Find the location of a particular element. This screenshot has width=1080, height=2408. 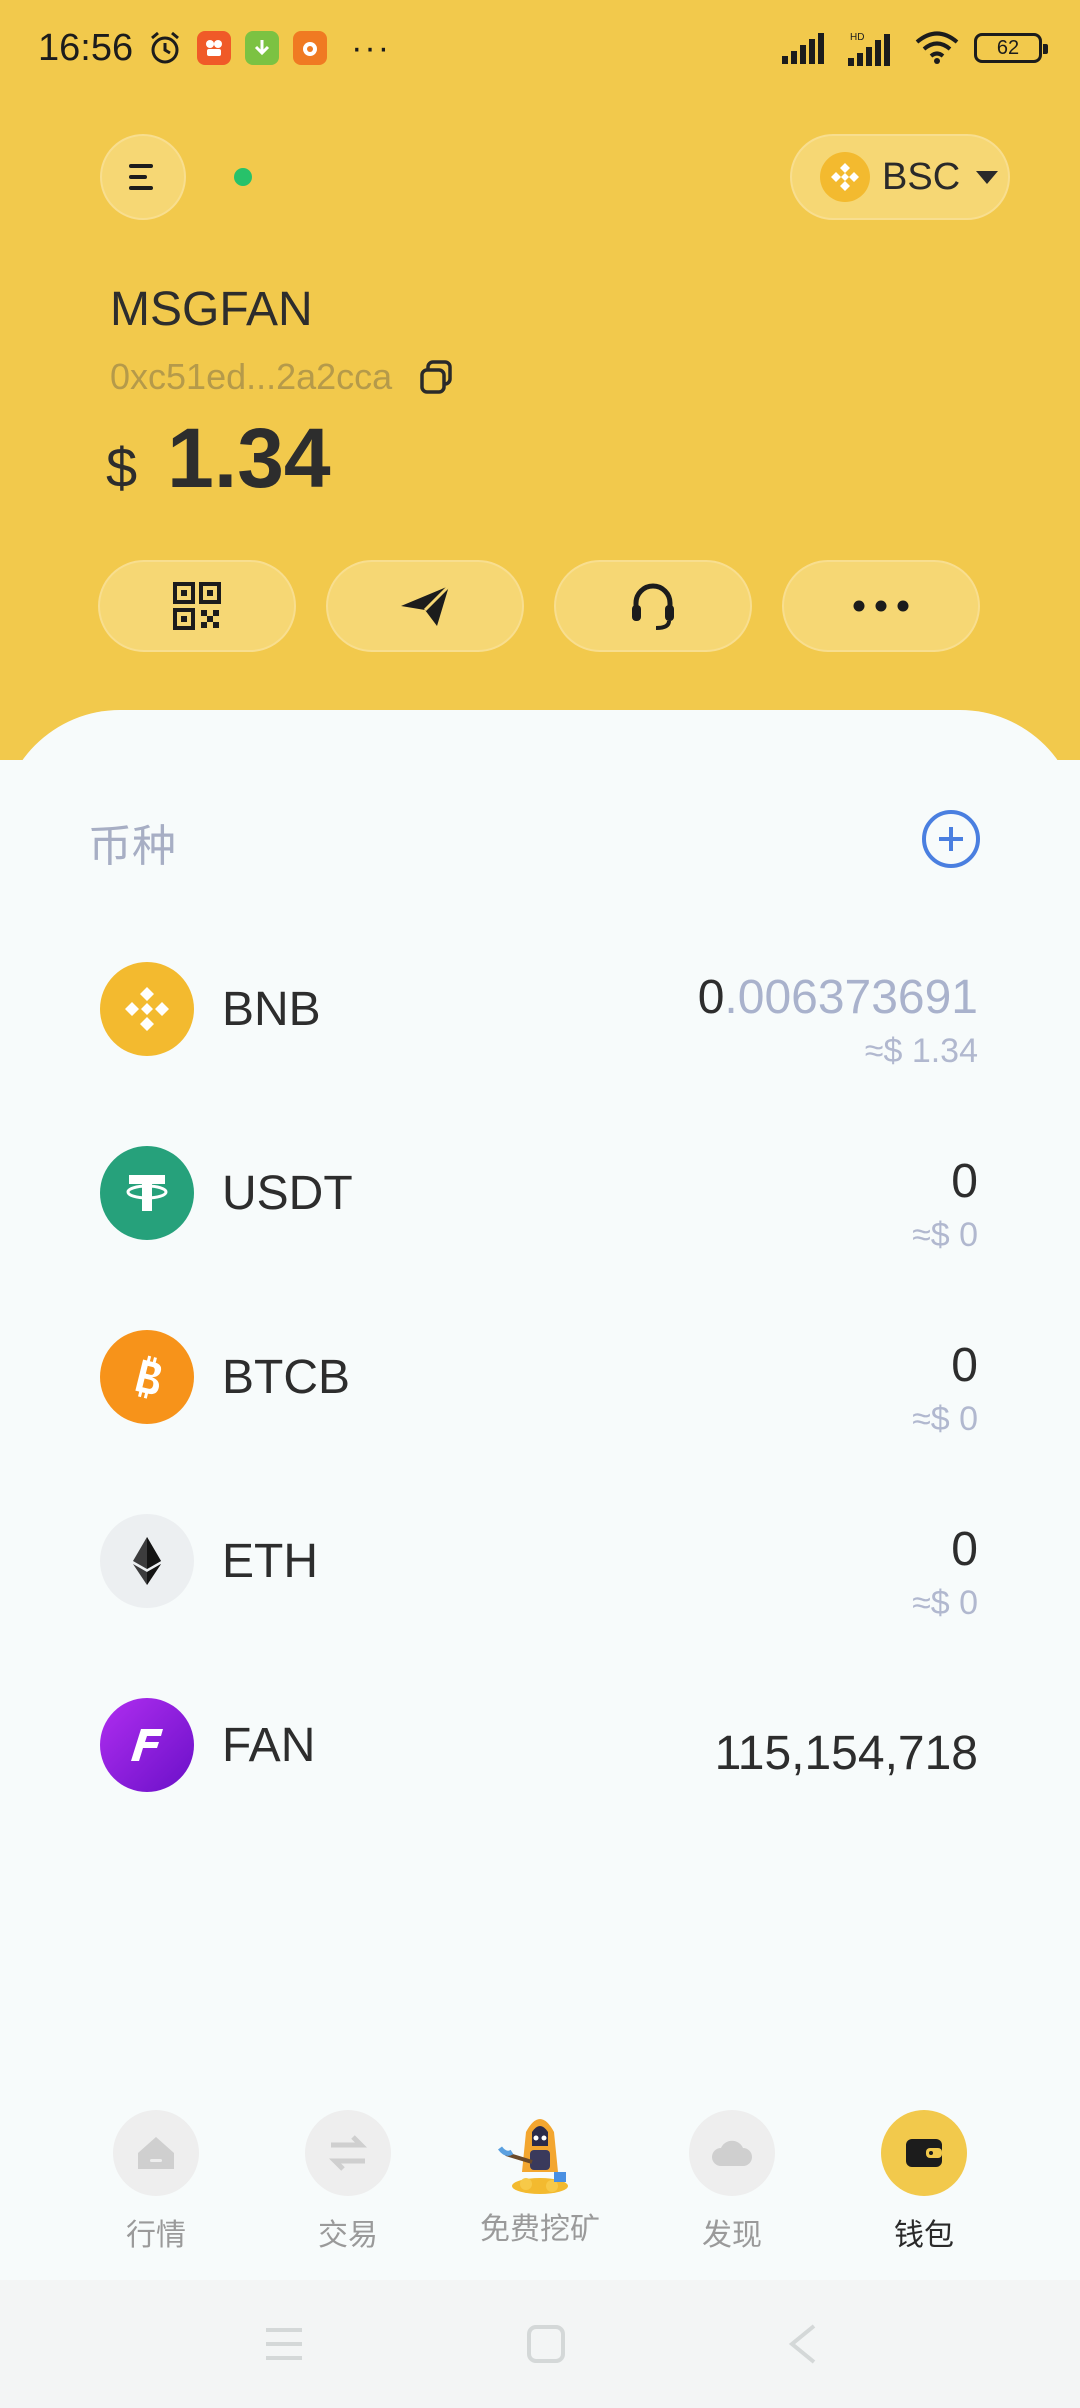

chevron-down-icon is located at coordinates (987, 177).